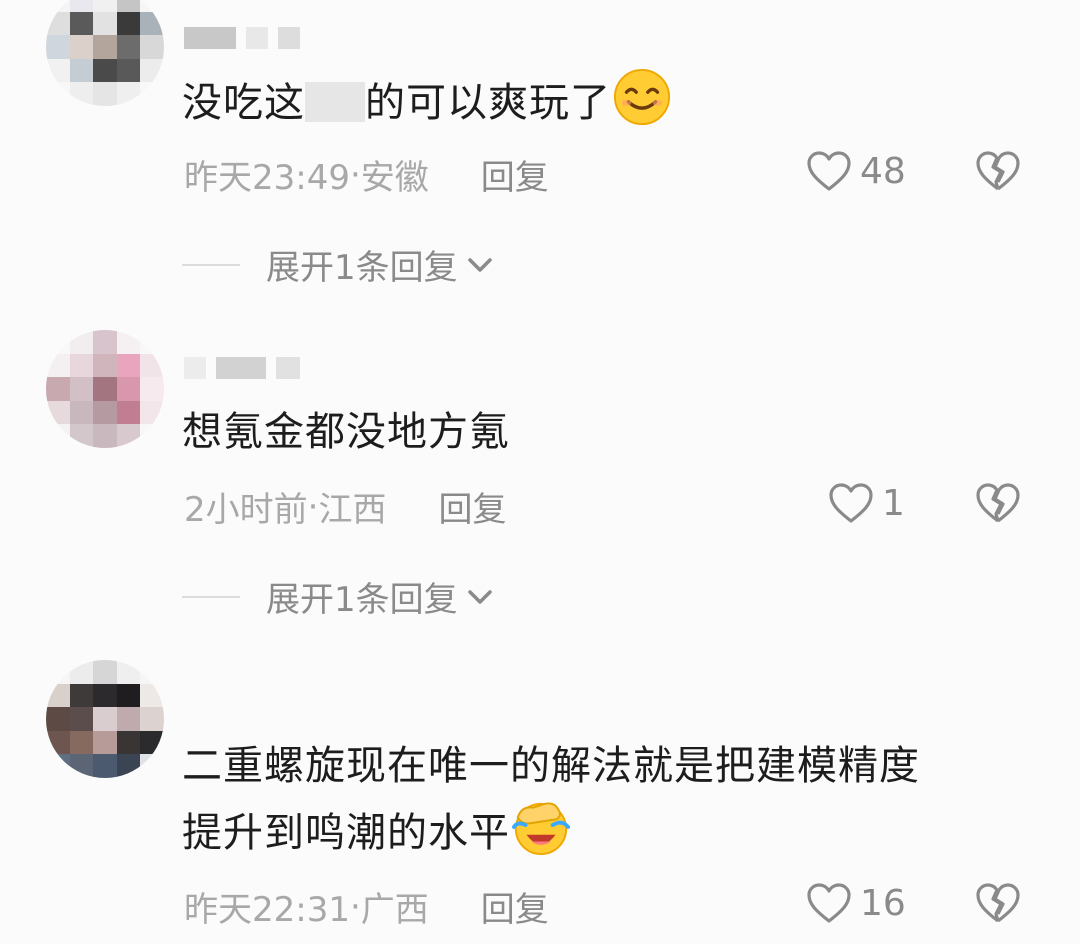  Describe the element at coordinates (394, 178) in the screenshot. I see `location: 安徽` at that location.